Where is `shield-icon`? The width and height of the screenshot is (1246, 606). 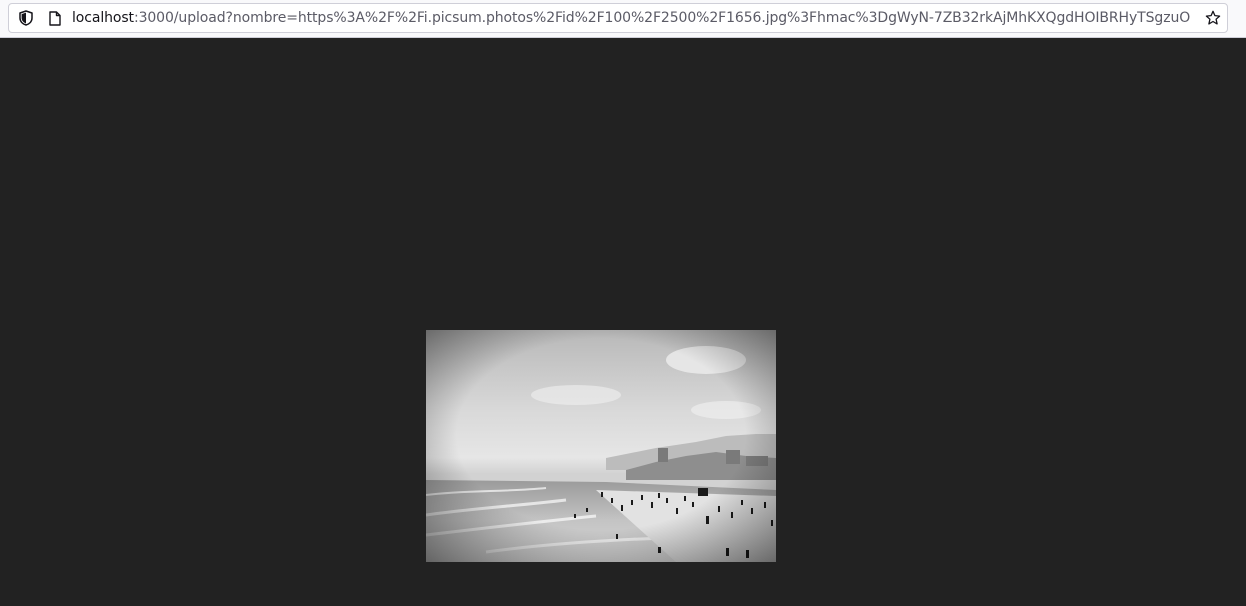 shield-icon is located at coordinates (26, 18).